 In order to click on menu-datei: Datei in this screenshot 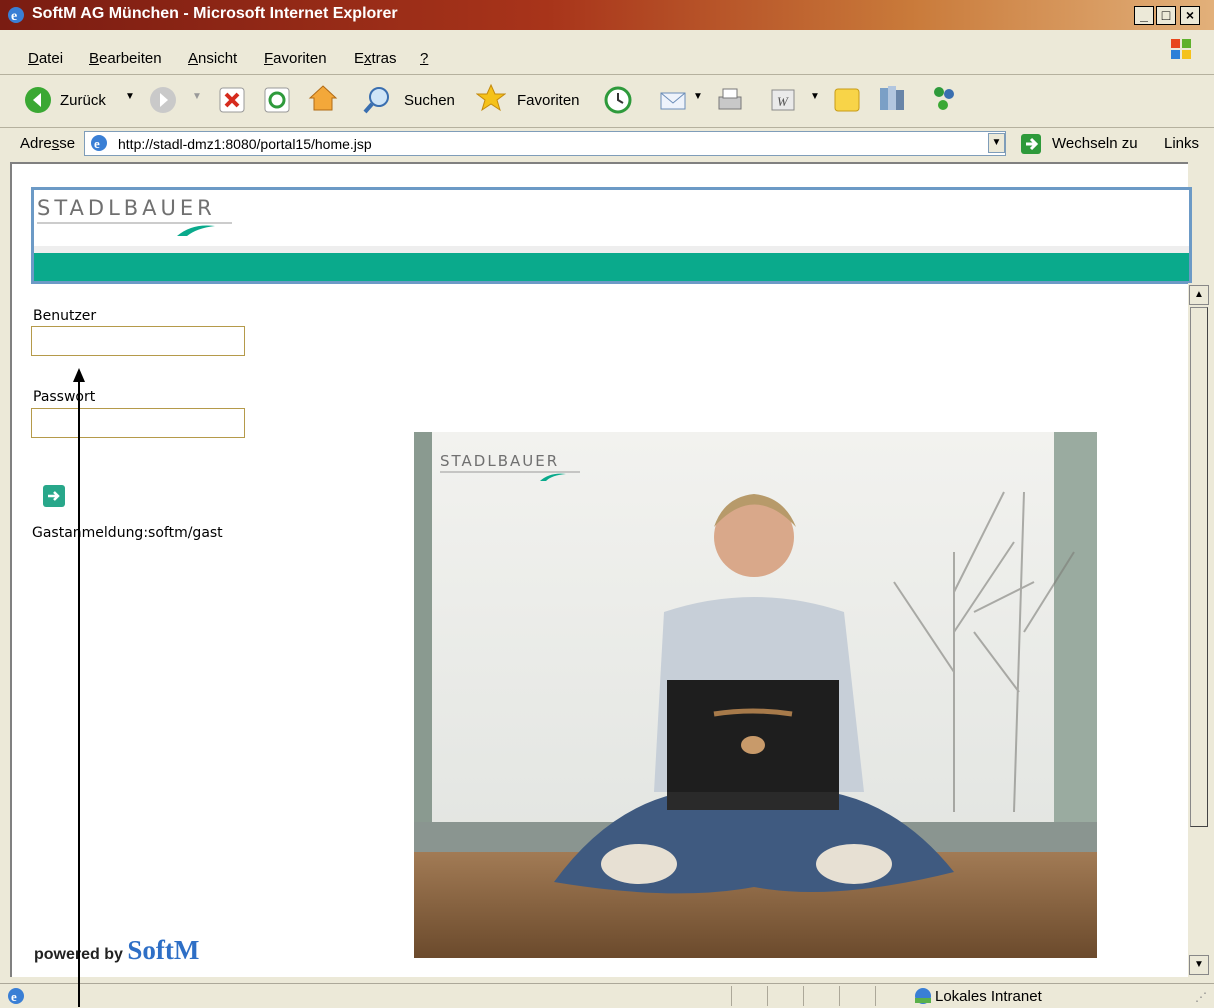, I will do `click(45, 58)`.